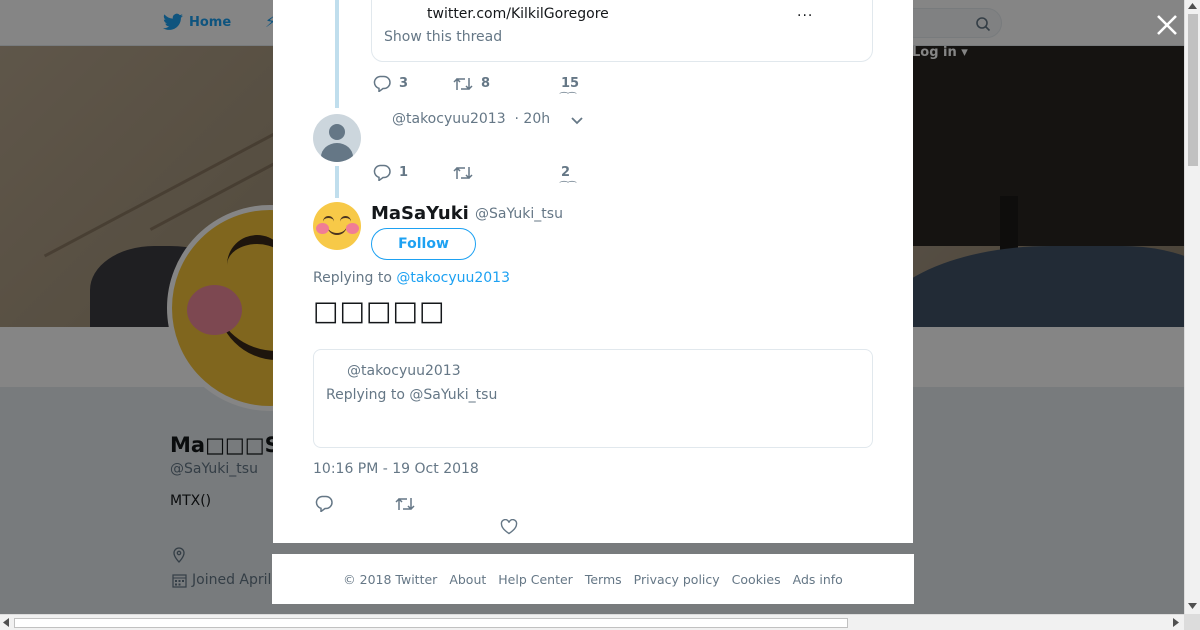 The width and height of the screenshot is (1200, 630). I want to click on like-count: 2, so click(566, 172).